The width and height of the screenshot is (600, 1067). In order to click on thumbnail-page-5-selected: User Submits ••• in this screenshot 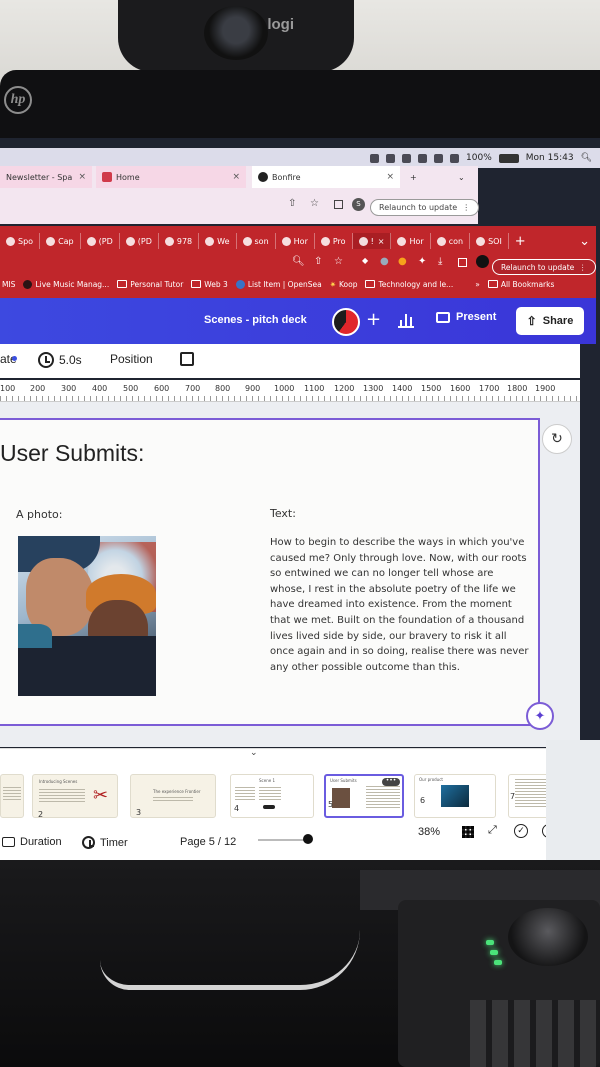, I will do `click(364, 796)`.